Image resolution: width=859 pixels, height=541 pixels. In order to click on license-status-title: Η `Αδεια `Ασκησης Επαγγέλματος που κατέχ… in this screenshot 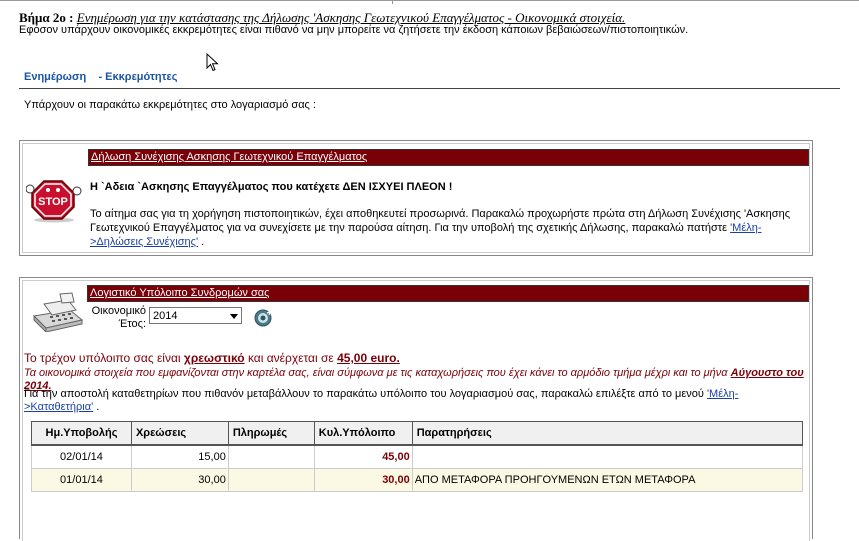, I will do `click(271, 187)`.